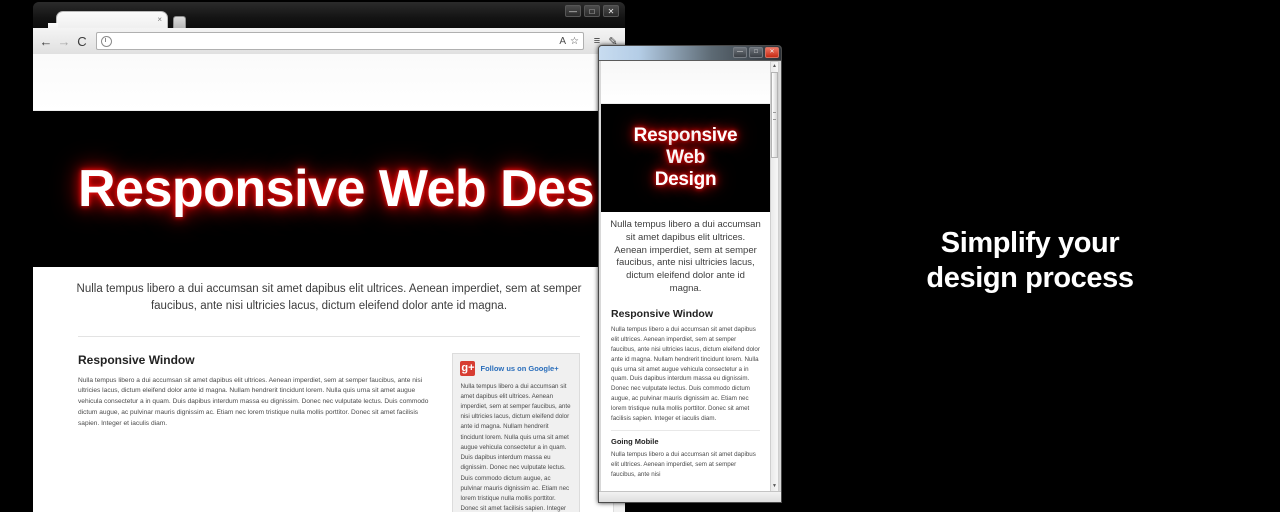  What do you see at coordinates (569, 41) in the screenshot?
I see `omnibox-actions: A ☆` at bounding box center [569, 41].